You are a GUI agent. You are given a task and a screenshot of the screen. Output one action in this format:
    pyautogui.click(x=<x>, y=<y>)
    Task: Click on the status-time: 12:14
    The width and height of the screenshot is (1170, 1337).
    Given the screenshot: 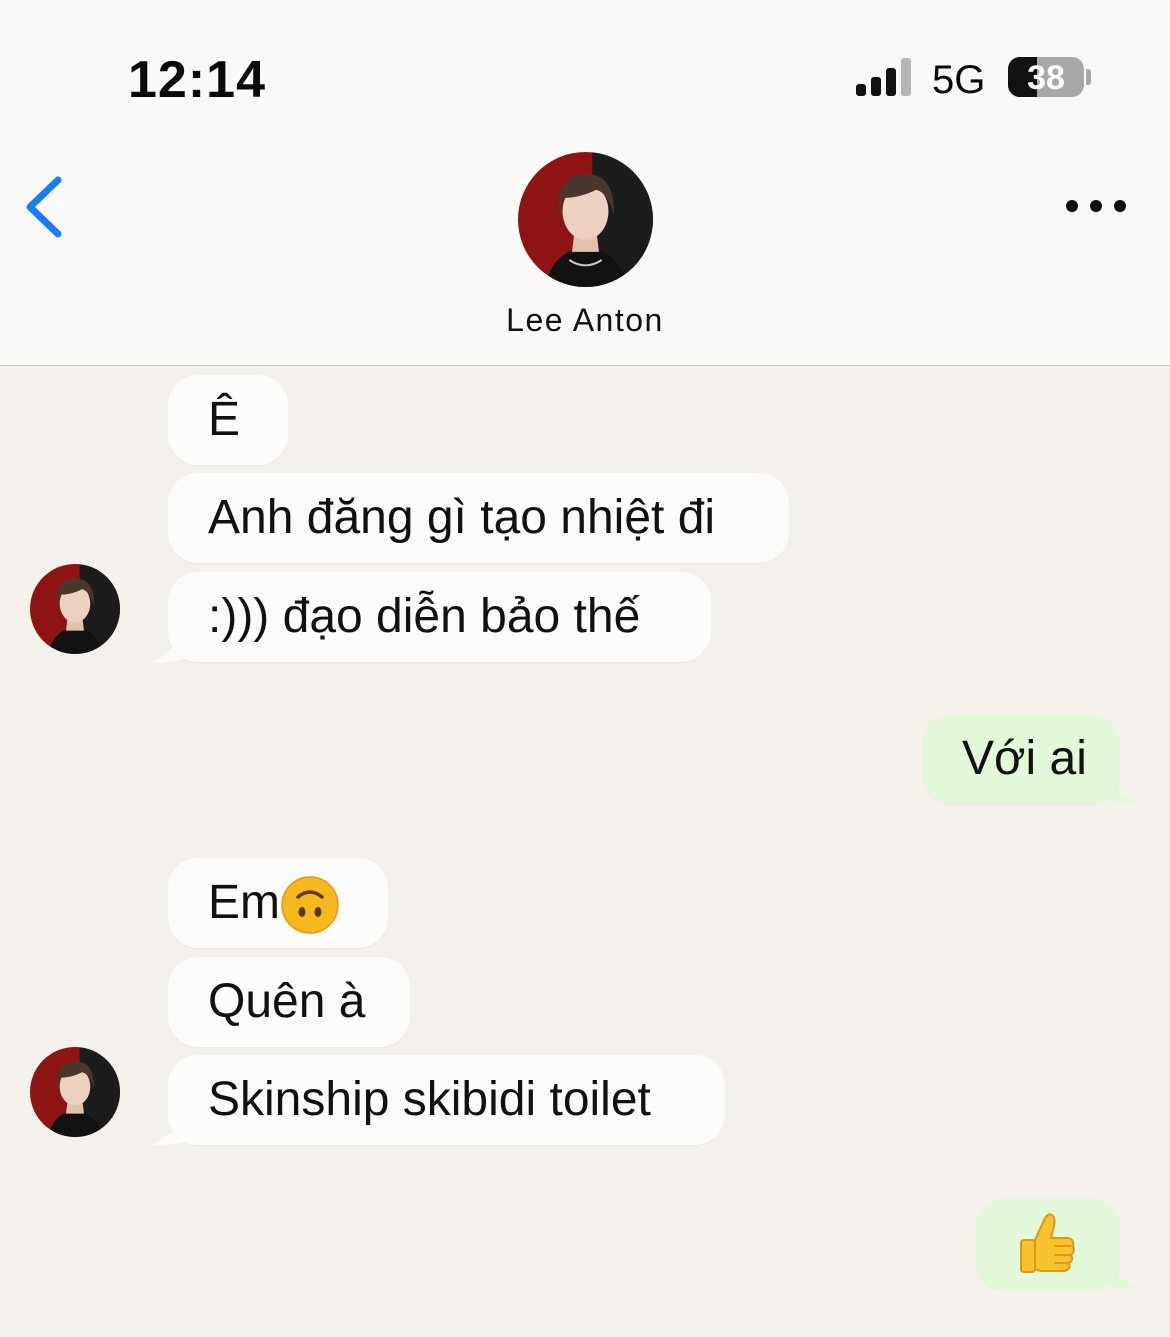 What is the action you would take?
    pyautogui.click(x=197, y=80)
    